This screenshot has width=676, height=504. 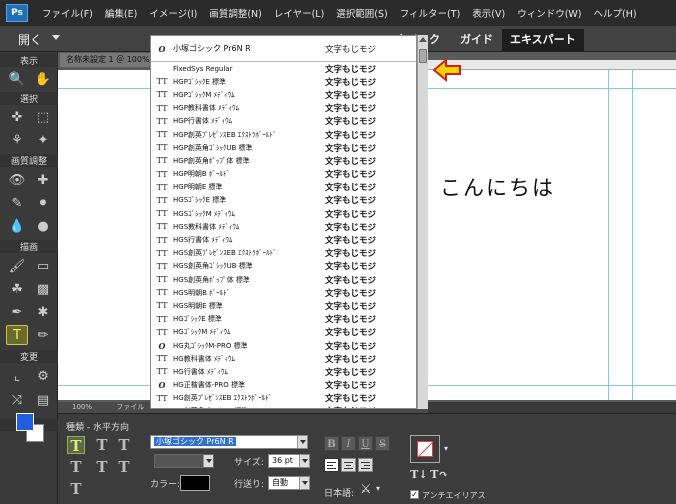 I want to click on type-tool-icon: T, so click(x=17, y=335).